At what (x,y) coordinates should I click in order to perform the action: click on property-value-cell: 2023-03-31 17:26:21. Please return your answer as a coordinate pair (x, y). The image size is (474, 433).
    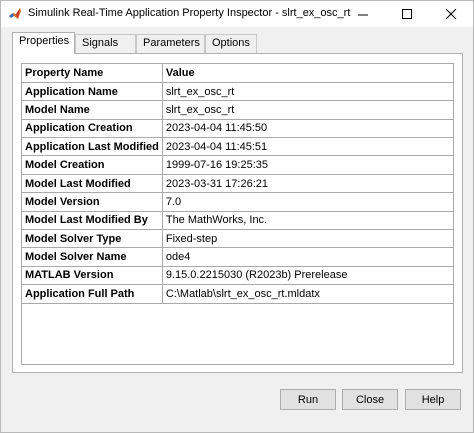
    Looking at the image, I should click on (307, 183).